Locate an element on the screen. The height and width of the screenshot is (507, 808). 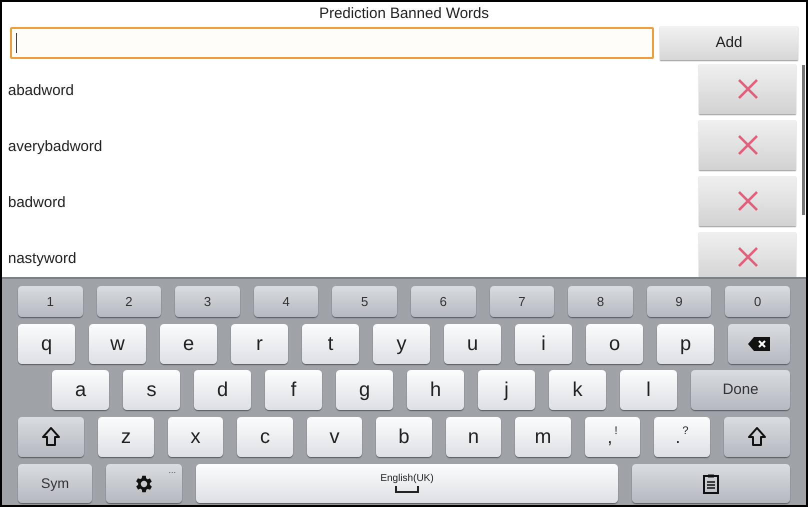
page-title: Prediction Banned Words is located at coordinates (404, 14).